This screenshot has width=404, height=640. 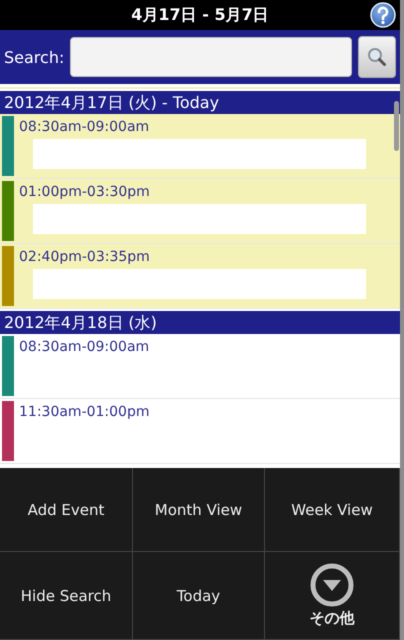 I want to click on search-icon, so click(x=377, y=57).